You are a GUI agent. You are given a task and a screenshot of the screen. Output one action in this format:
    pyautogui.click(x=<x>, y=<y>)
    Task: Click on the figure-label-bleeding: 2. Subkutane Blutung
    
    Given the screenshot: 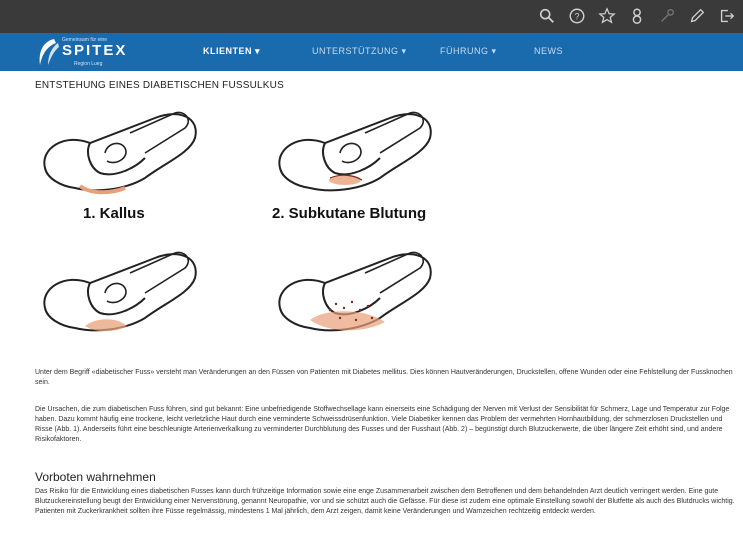 What is the action you would take?
    pyautogui.click(x=349, y=213)
    